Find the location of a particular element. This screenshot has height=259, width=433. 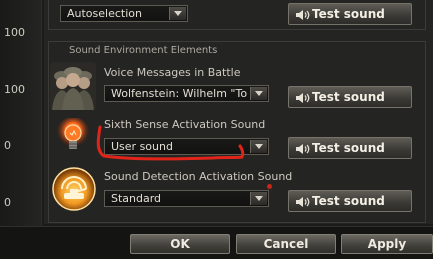

test-sound-button-sixth-sense: Test sound is located at coordinates (350, 148).